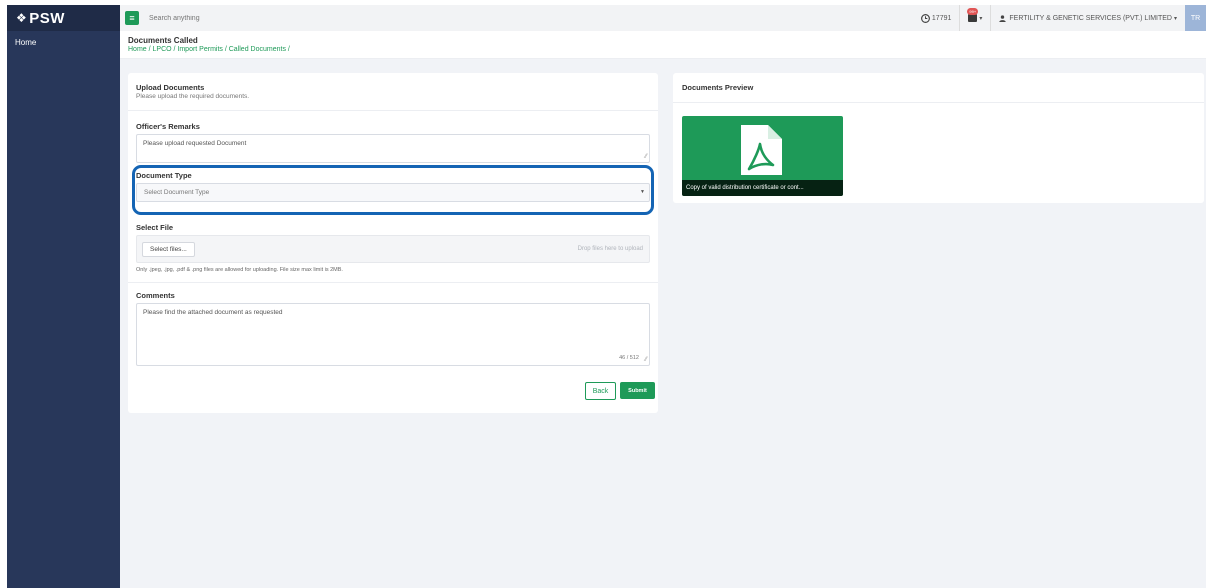 The image size is (1206, 588). Describe the element at coordinates (63, 296) in the screenshot. I see `sidebar: ❖ PSW Home` at that location.